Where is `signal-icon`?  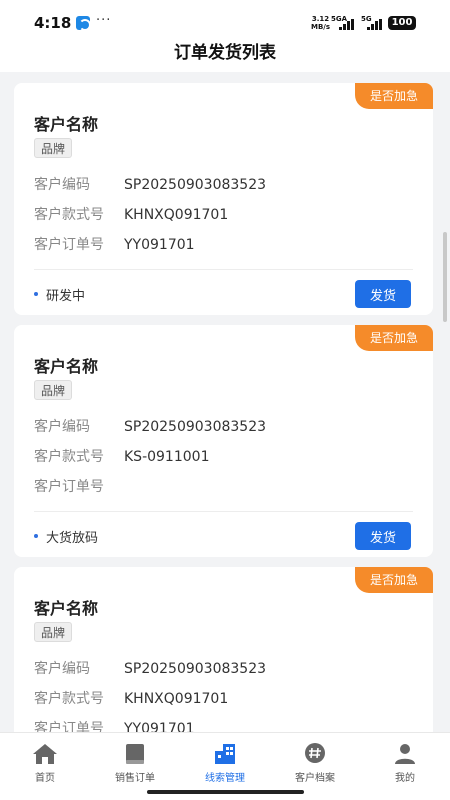
signal-icon is located at coordinates (347, 24).